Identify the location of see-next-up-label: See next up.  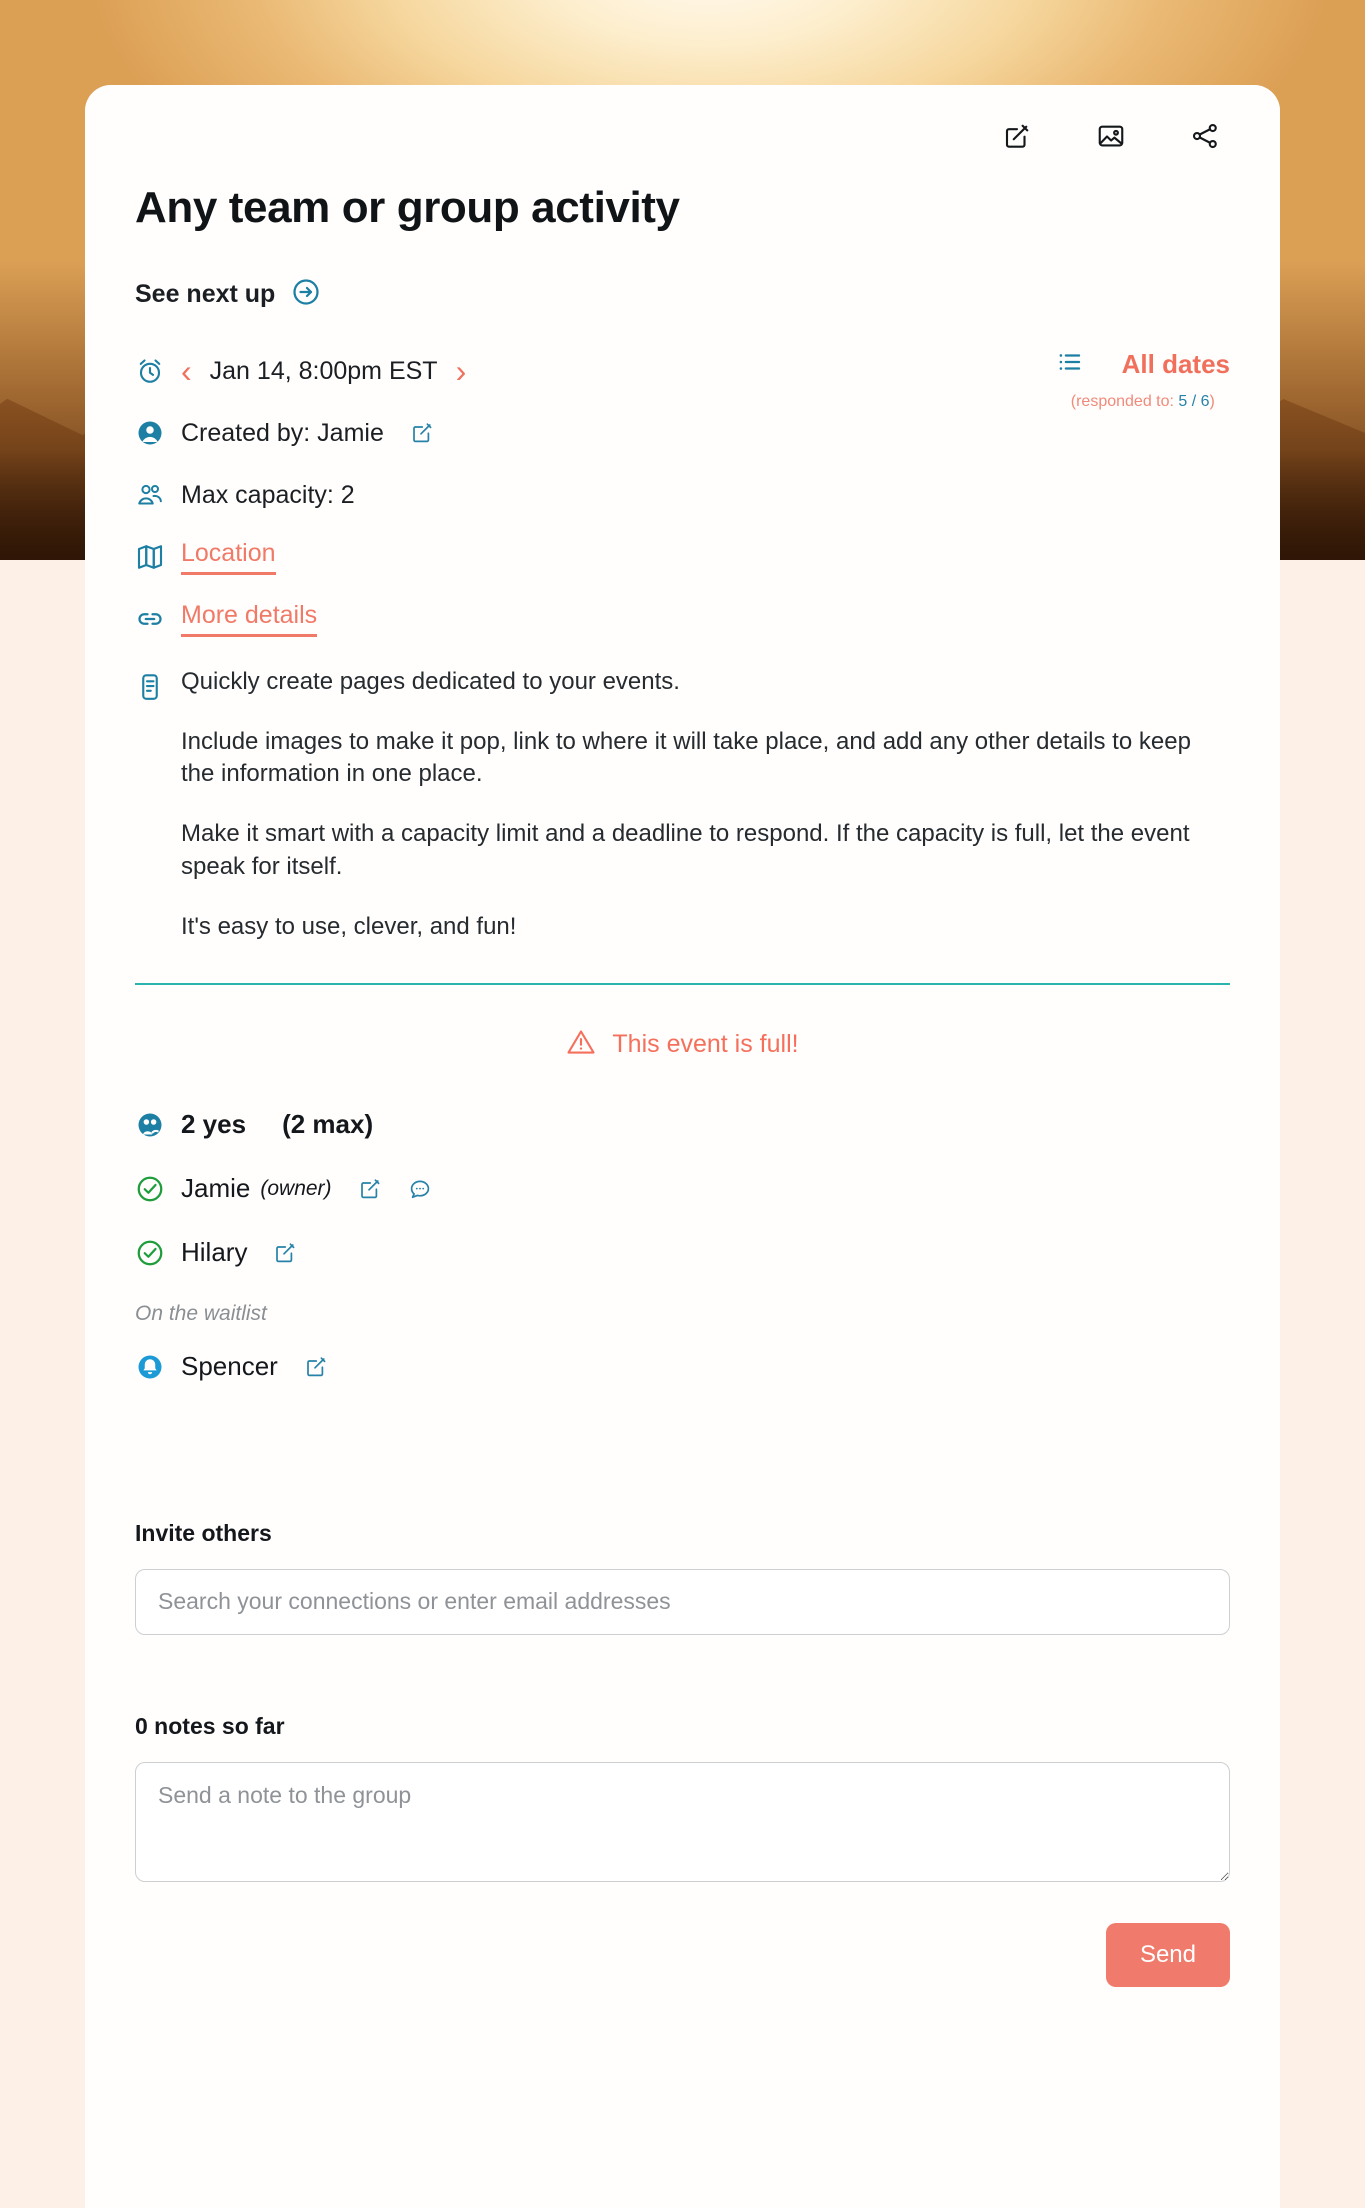
(205, 294).